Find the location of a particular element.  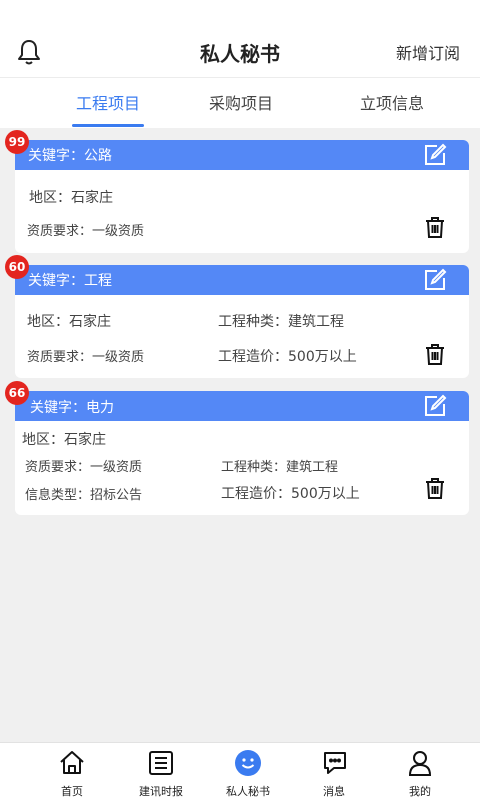

nav-messages: 消息 is located at coordinates (334, 771).